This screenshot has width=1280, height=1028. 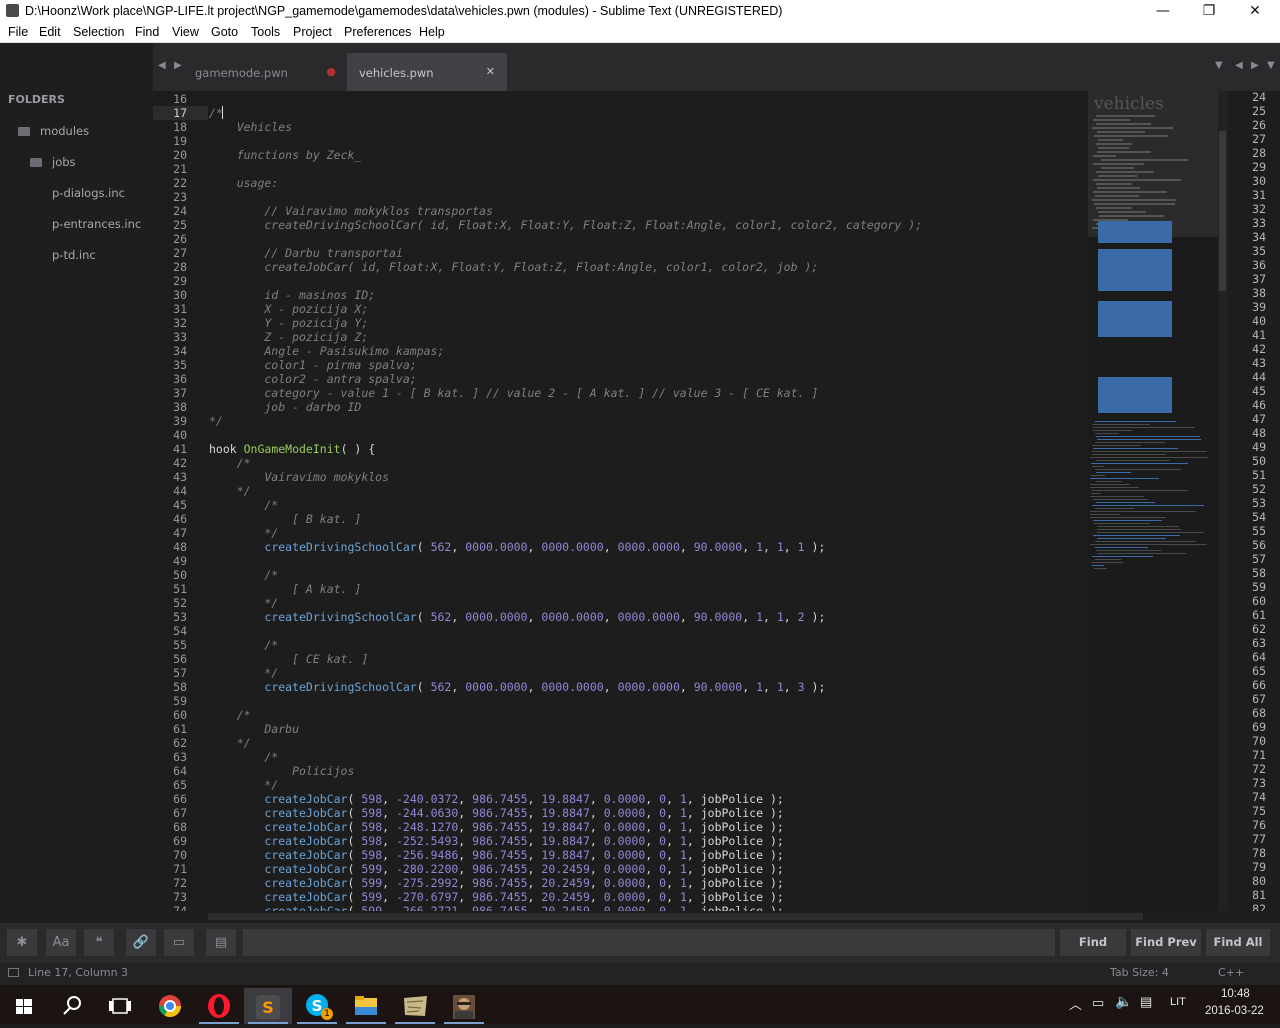 I want to click on regex-toggle: ✱, so click(x=22, y=942).